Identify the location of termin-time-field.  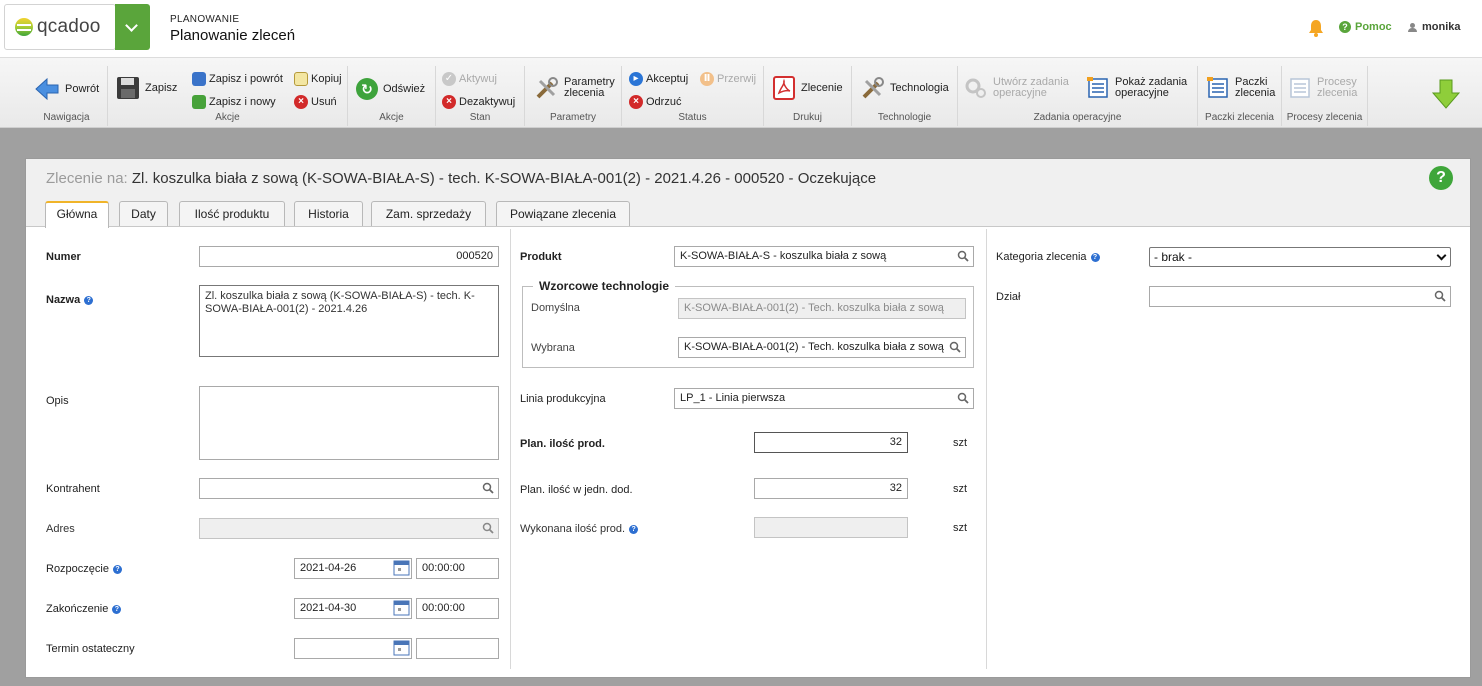
(457, 648).